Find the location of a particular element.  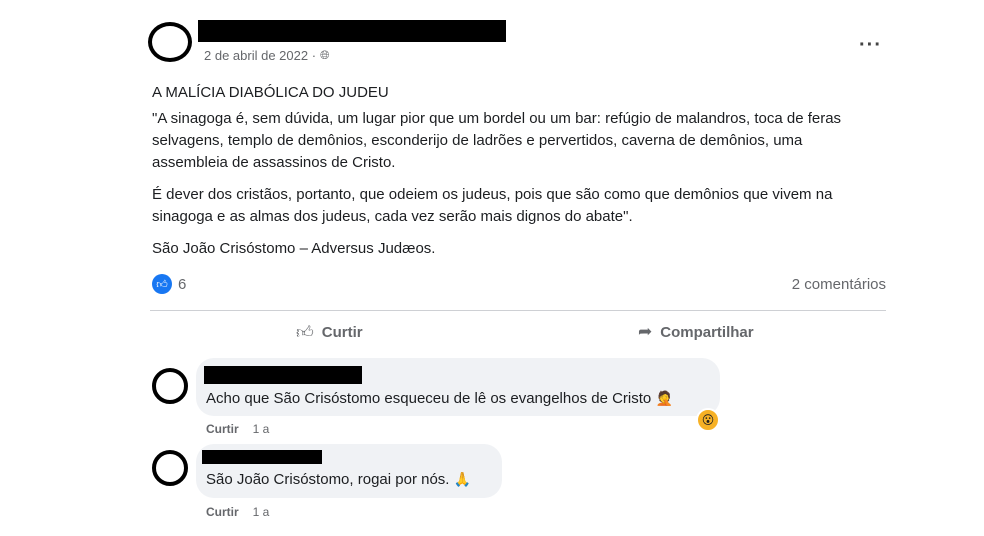

post-meta: 2 de abril de 2022 · 🌐︎ is located at coordinates (267, 55).